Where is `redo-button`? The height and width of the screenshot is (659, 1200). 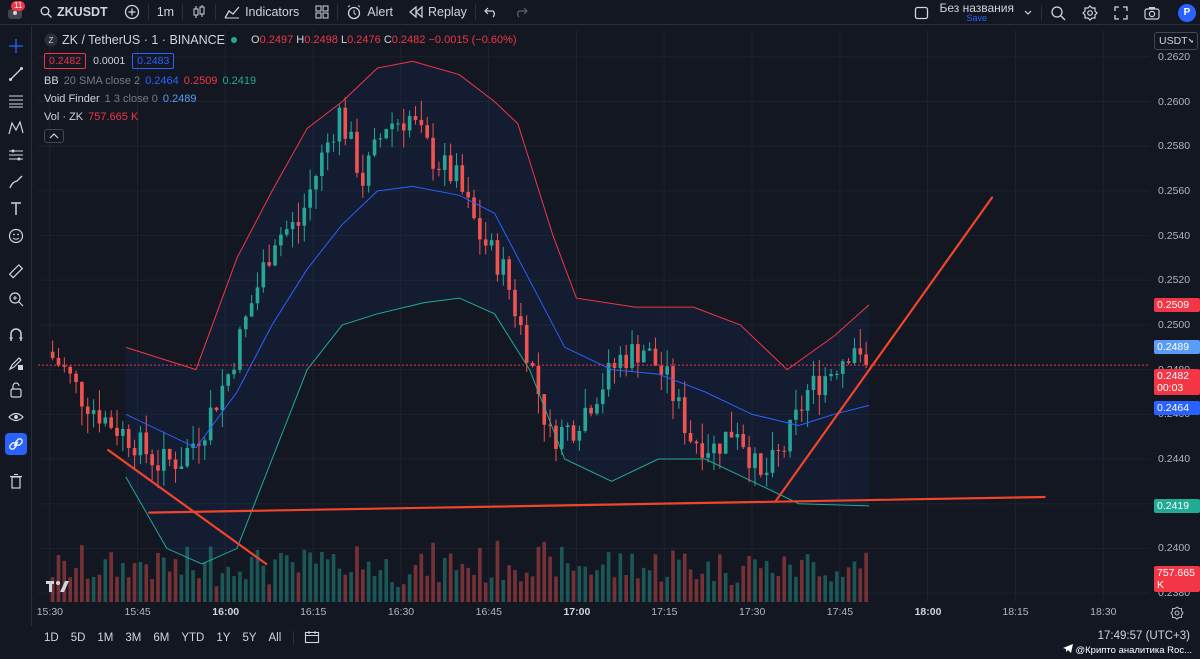 redo-button is located at coordinates (521, 12).